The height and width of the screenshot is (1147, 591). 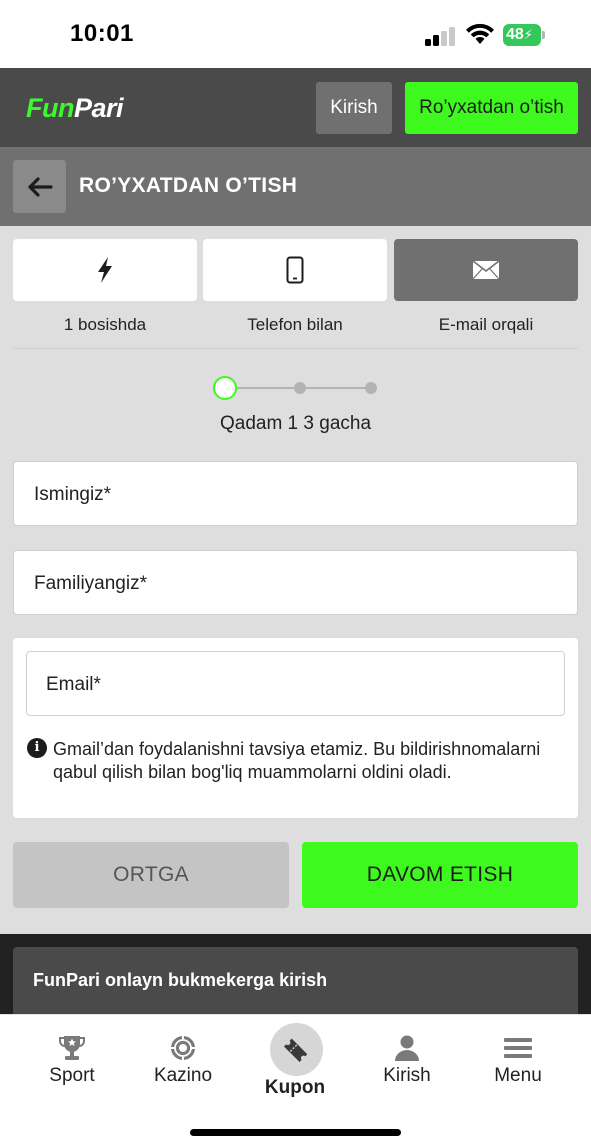 What do you see at coordinates (180, 980) in the screenshot?
I see `accordion-title: FunPari onlayn bukmekerga kirish` at bounding box center [180, 980].